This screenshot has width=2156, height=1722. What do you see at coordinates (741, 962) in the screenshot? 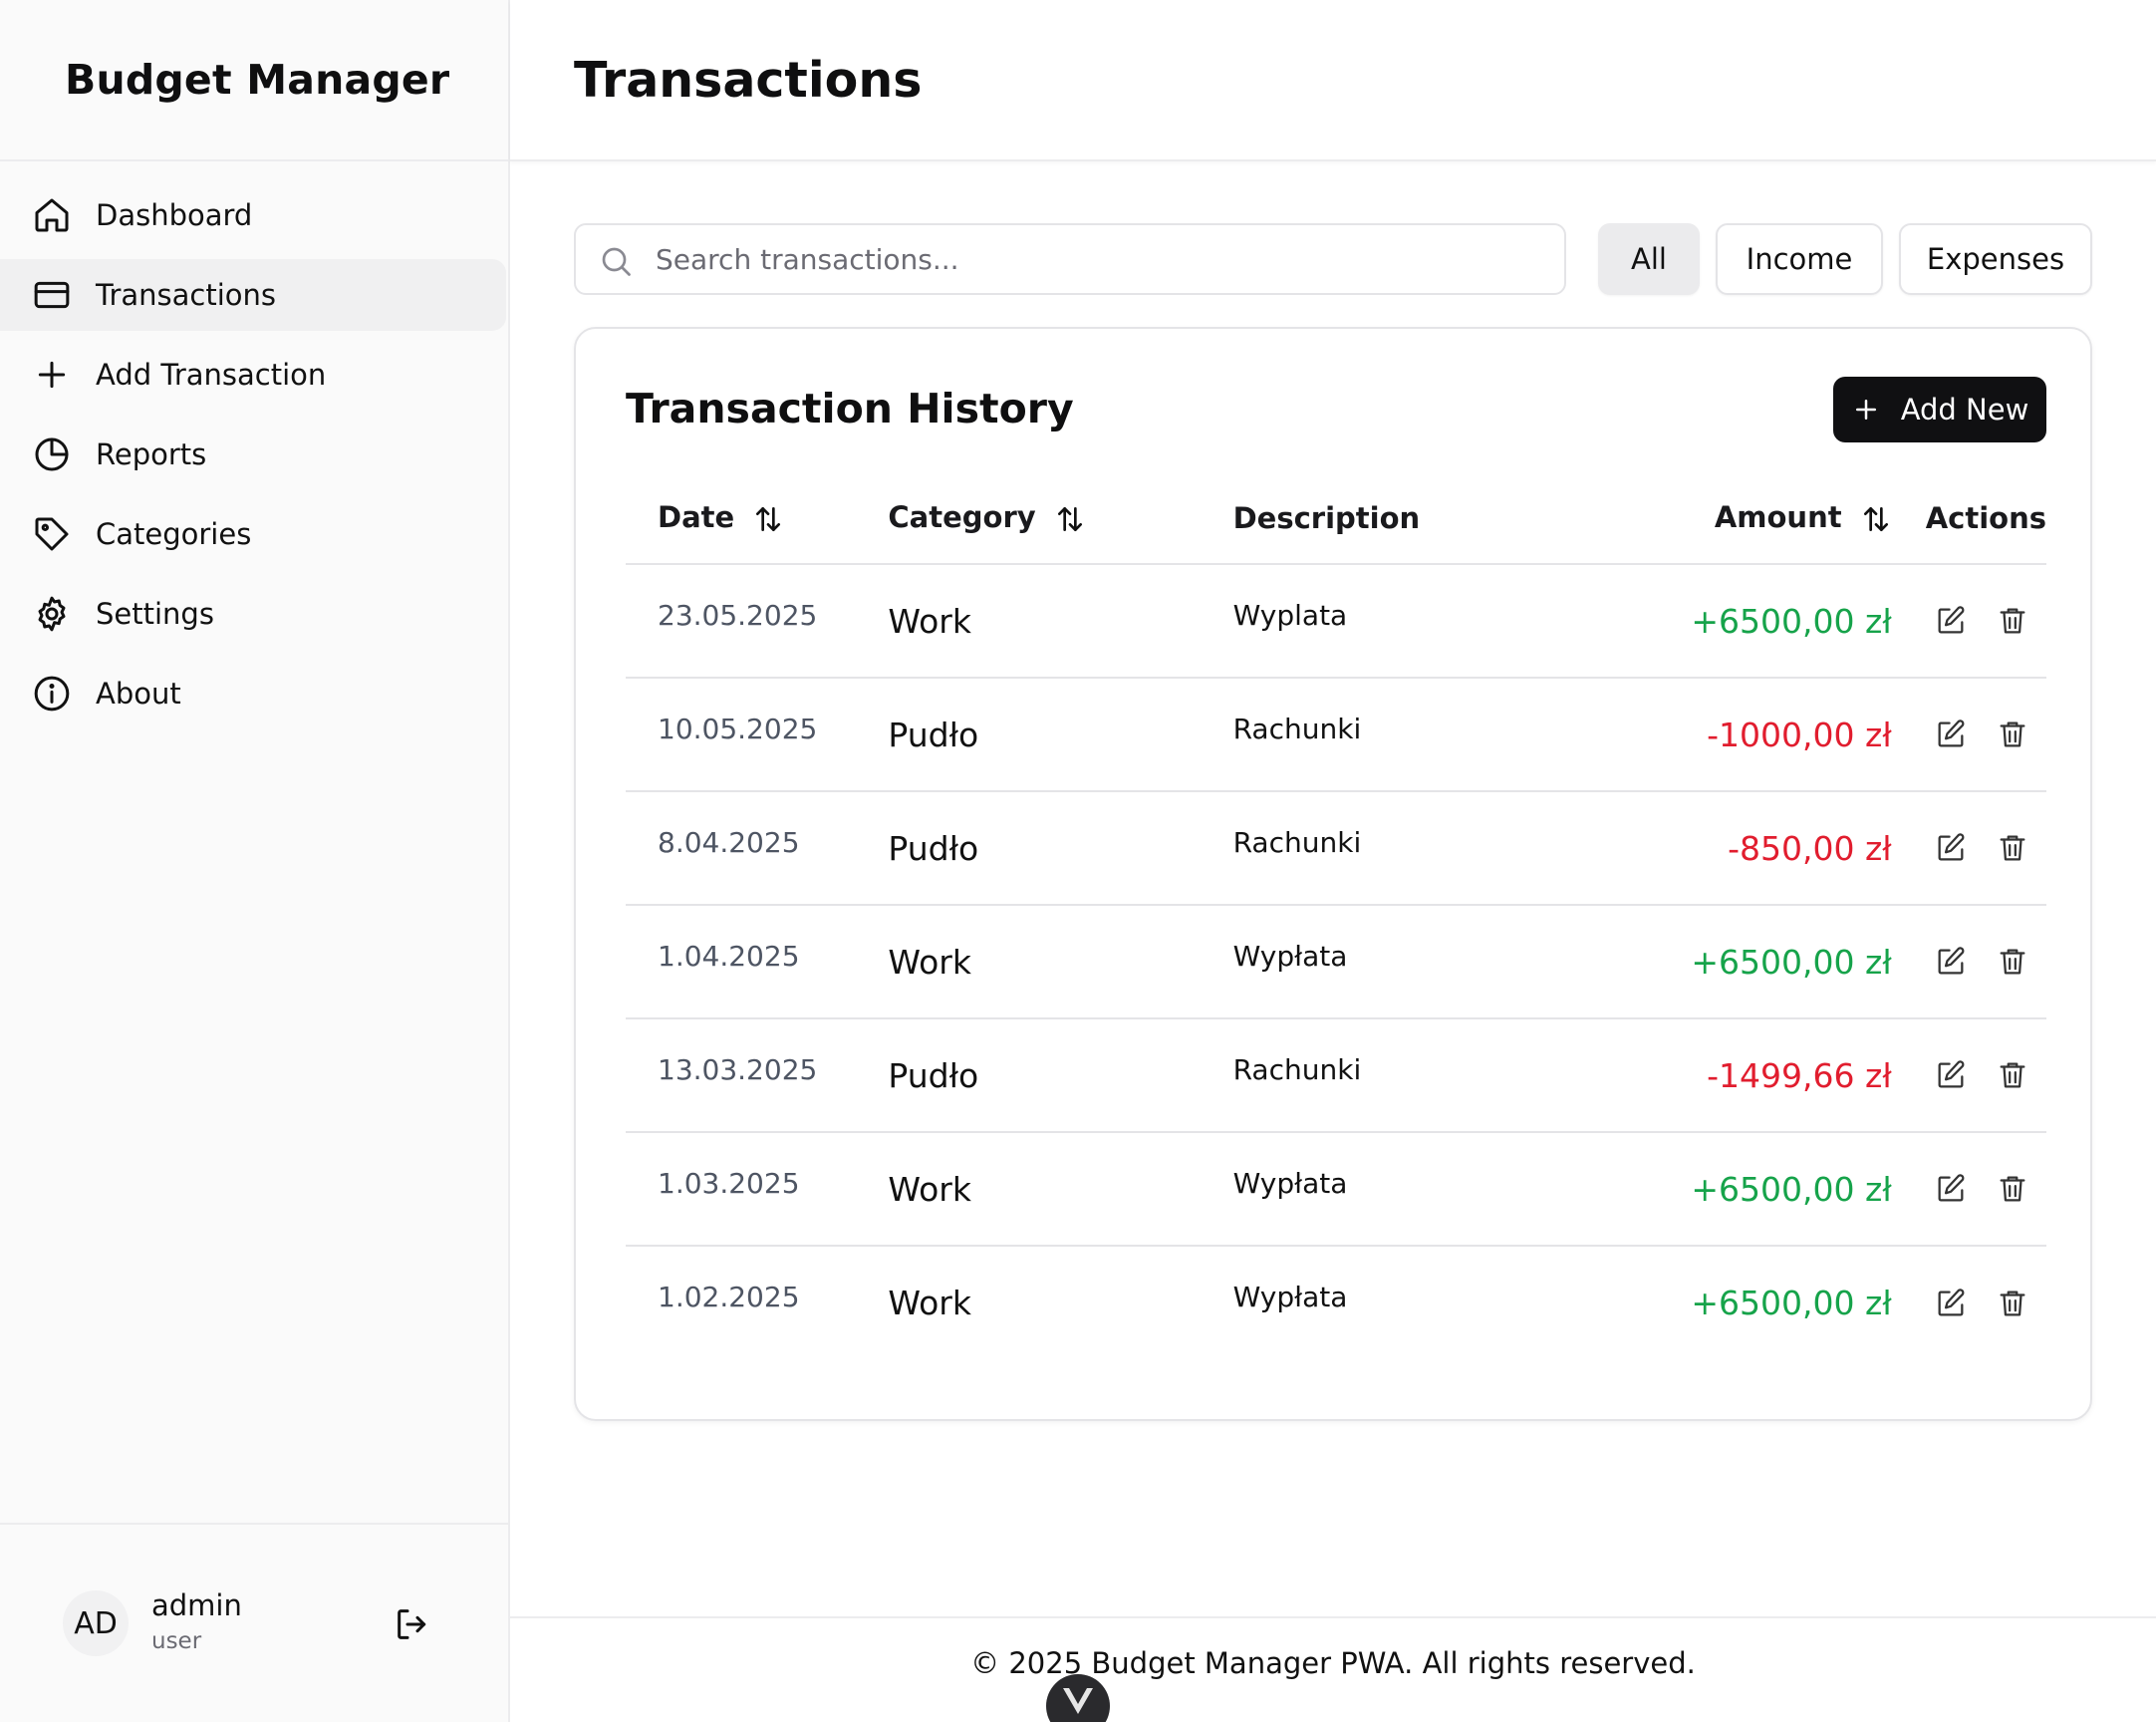
I see `cell-date: 1.04.2025` at bounding box center [741, 962].